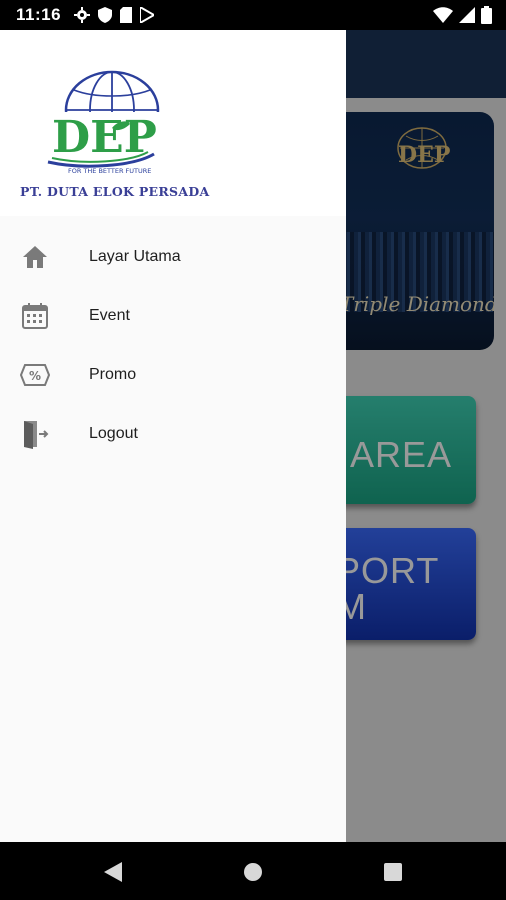 The image size is (506, 900). Describe the element at coordinates (105, 17) in the screenshot. I see `shield-icon` at that location.